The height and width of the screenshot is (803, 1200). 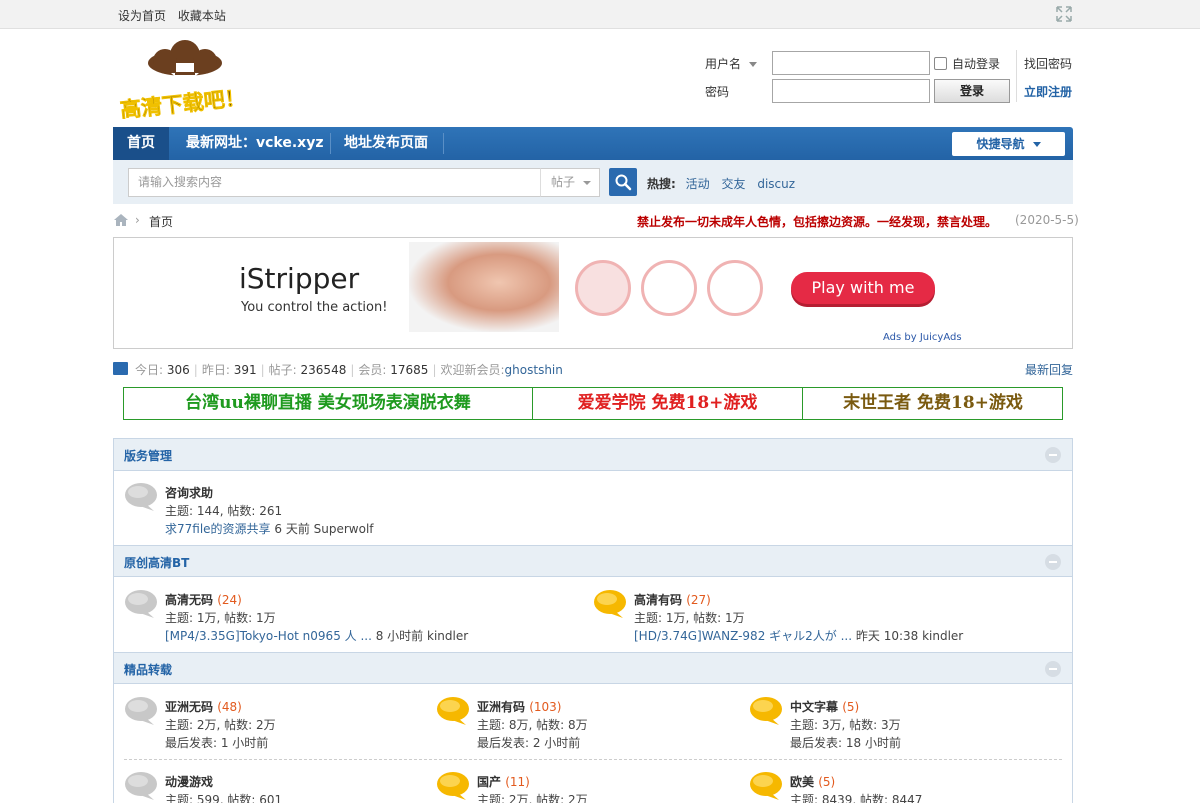 I want to click on board-title: 高清有码, so click(x=658, y=600).